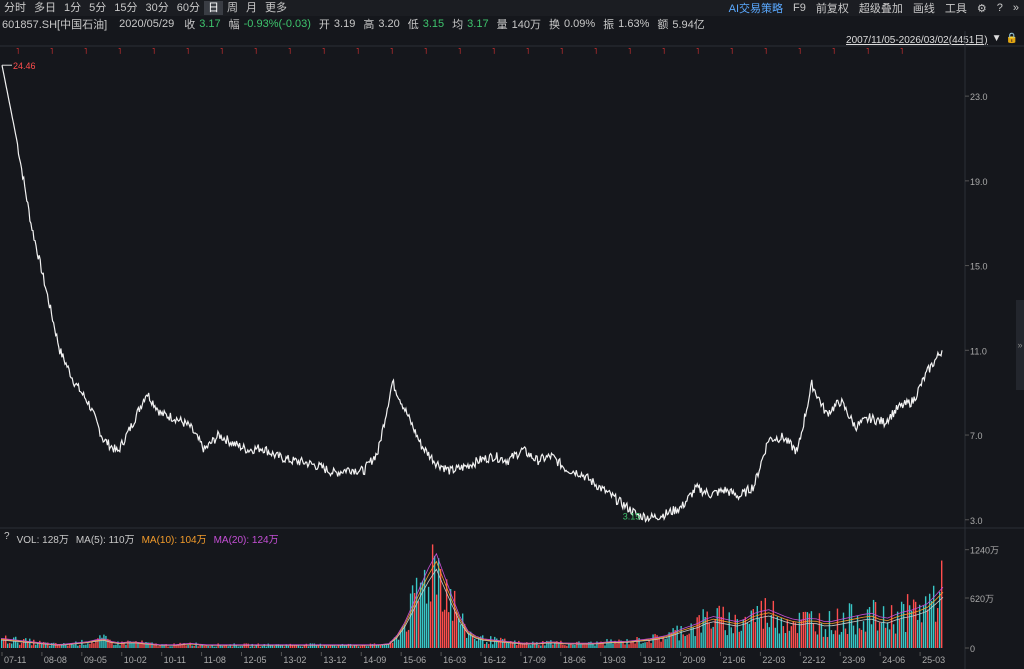 The width and height of the screenshot is (1024, 669). Describe the element at coordinates (15, 8) in the screenshot. I see `period-tab-0: 分时` at that location.